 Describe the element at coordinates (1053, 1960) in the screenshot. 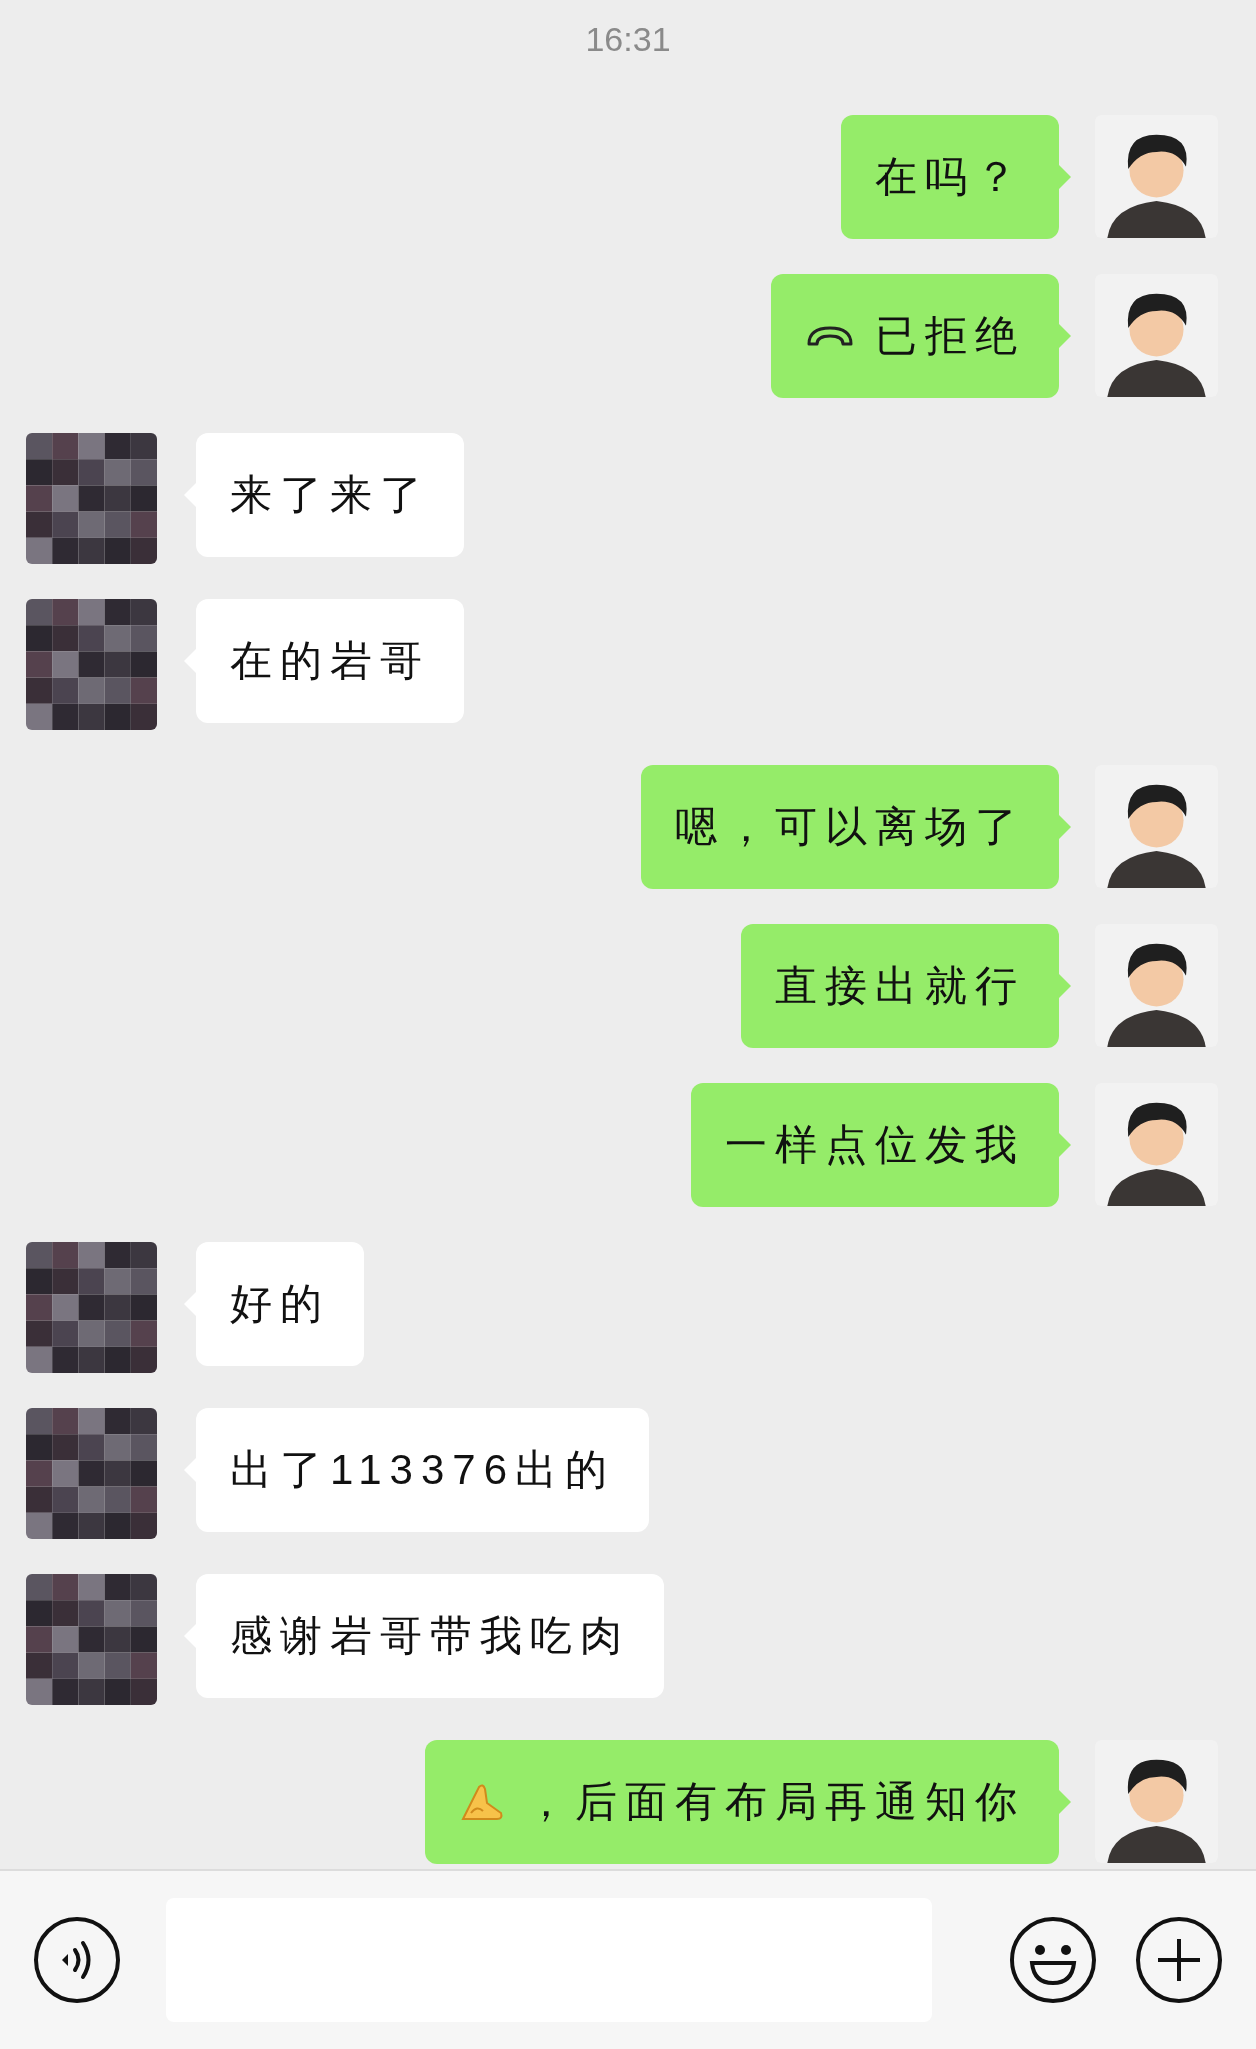

I see `emoji-icon` at that location.